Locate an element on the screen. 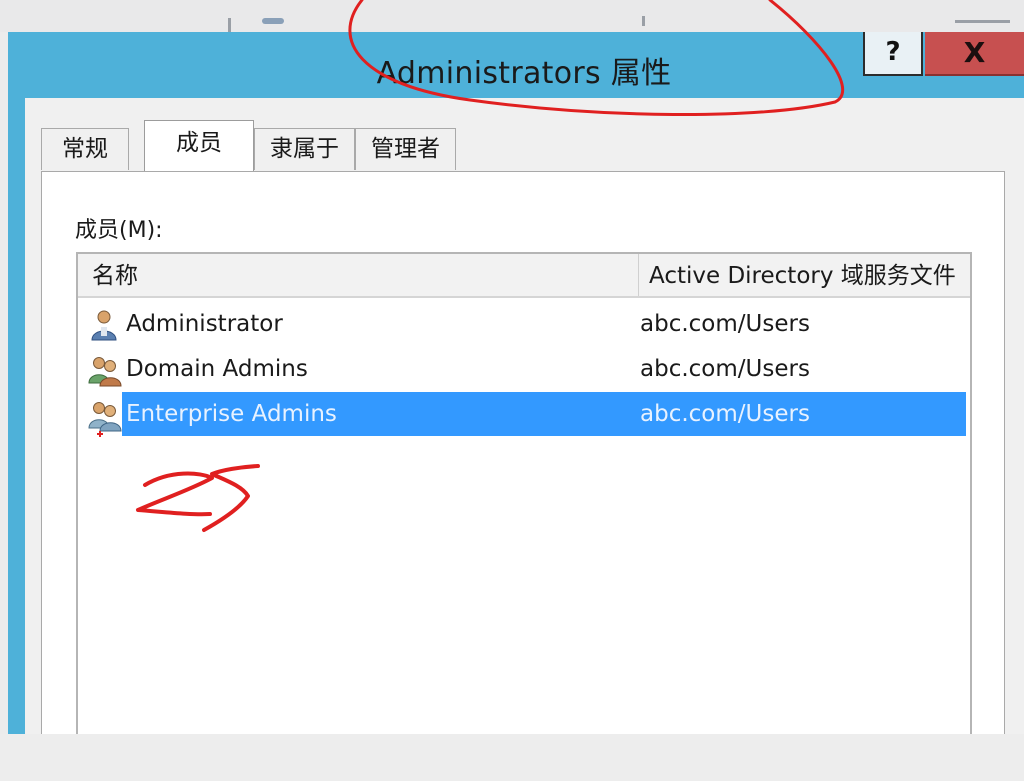  background-window-strip is located at coordinates (512, 16).